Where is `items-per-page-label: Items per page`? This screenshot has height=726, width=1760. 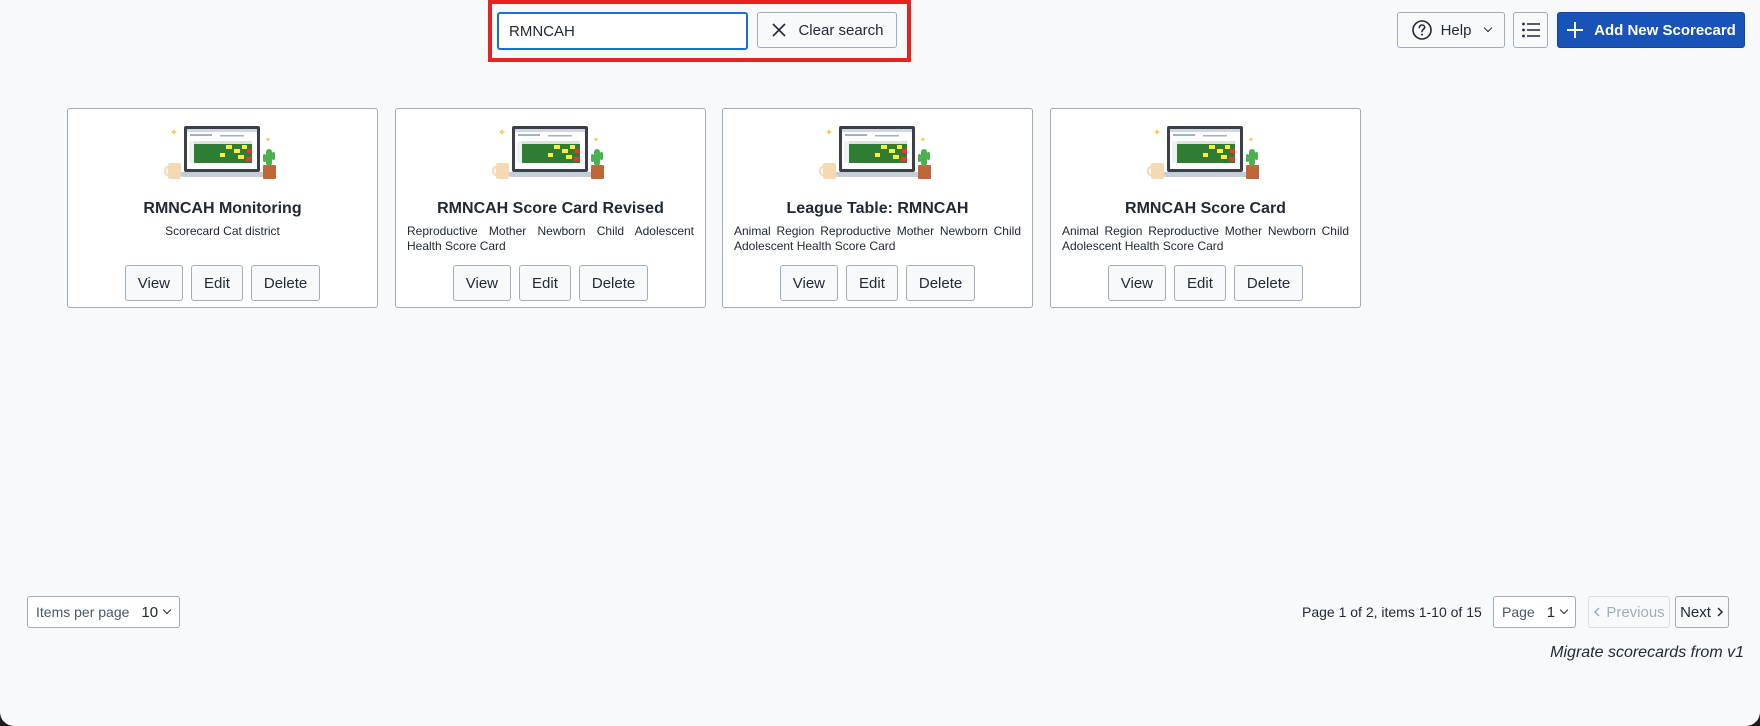
items-per-page-label: Items per page is located at coordinates (83, 612).